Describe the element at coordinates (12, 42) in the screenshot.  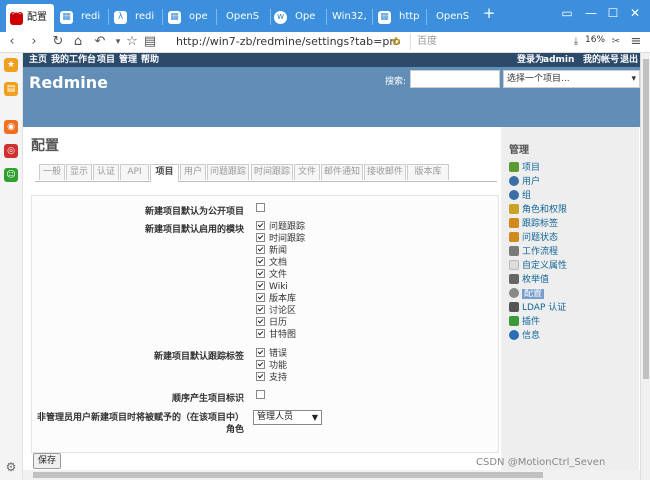
I see `back-icon: ‹` at that location.